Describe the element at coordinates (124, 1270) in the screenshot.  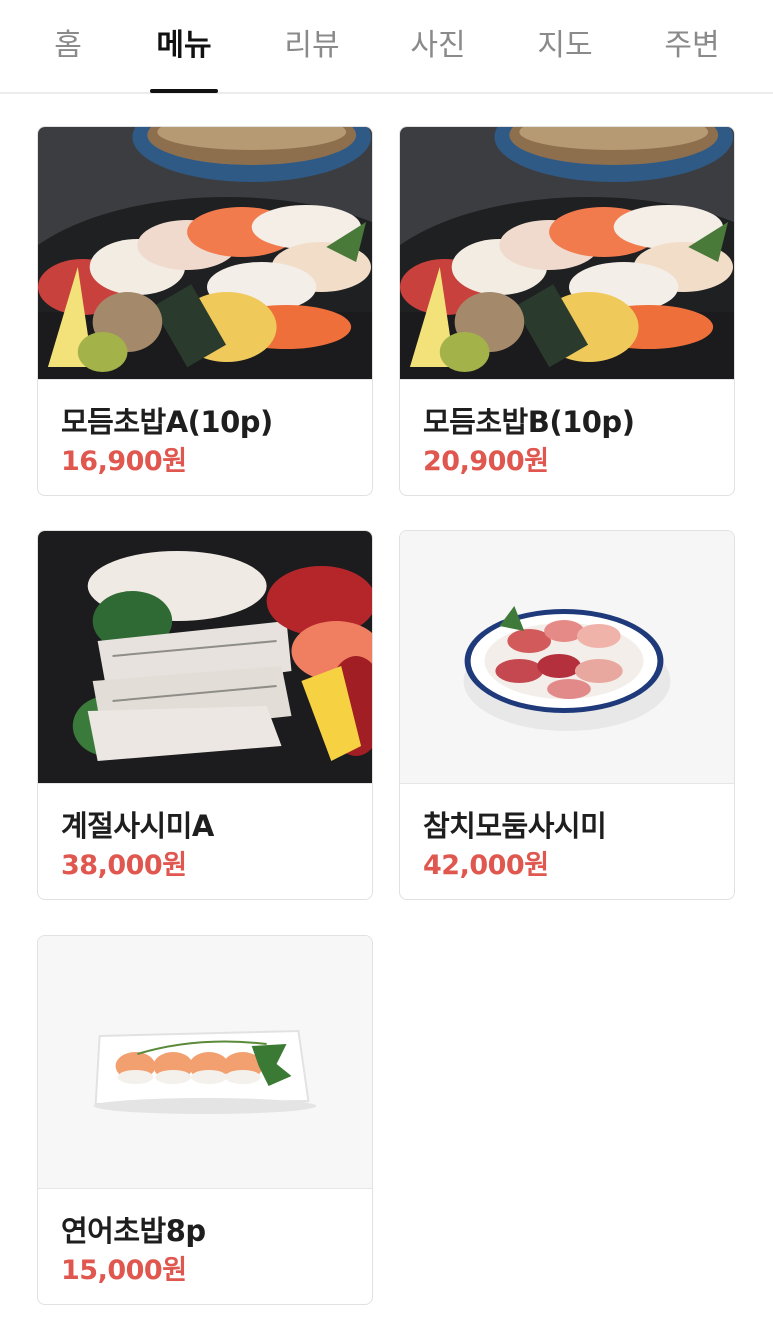
I see `menu-item-price: 15,000원` at that location.